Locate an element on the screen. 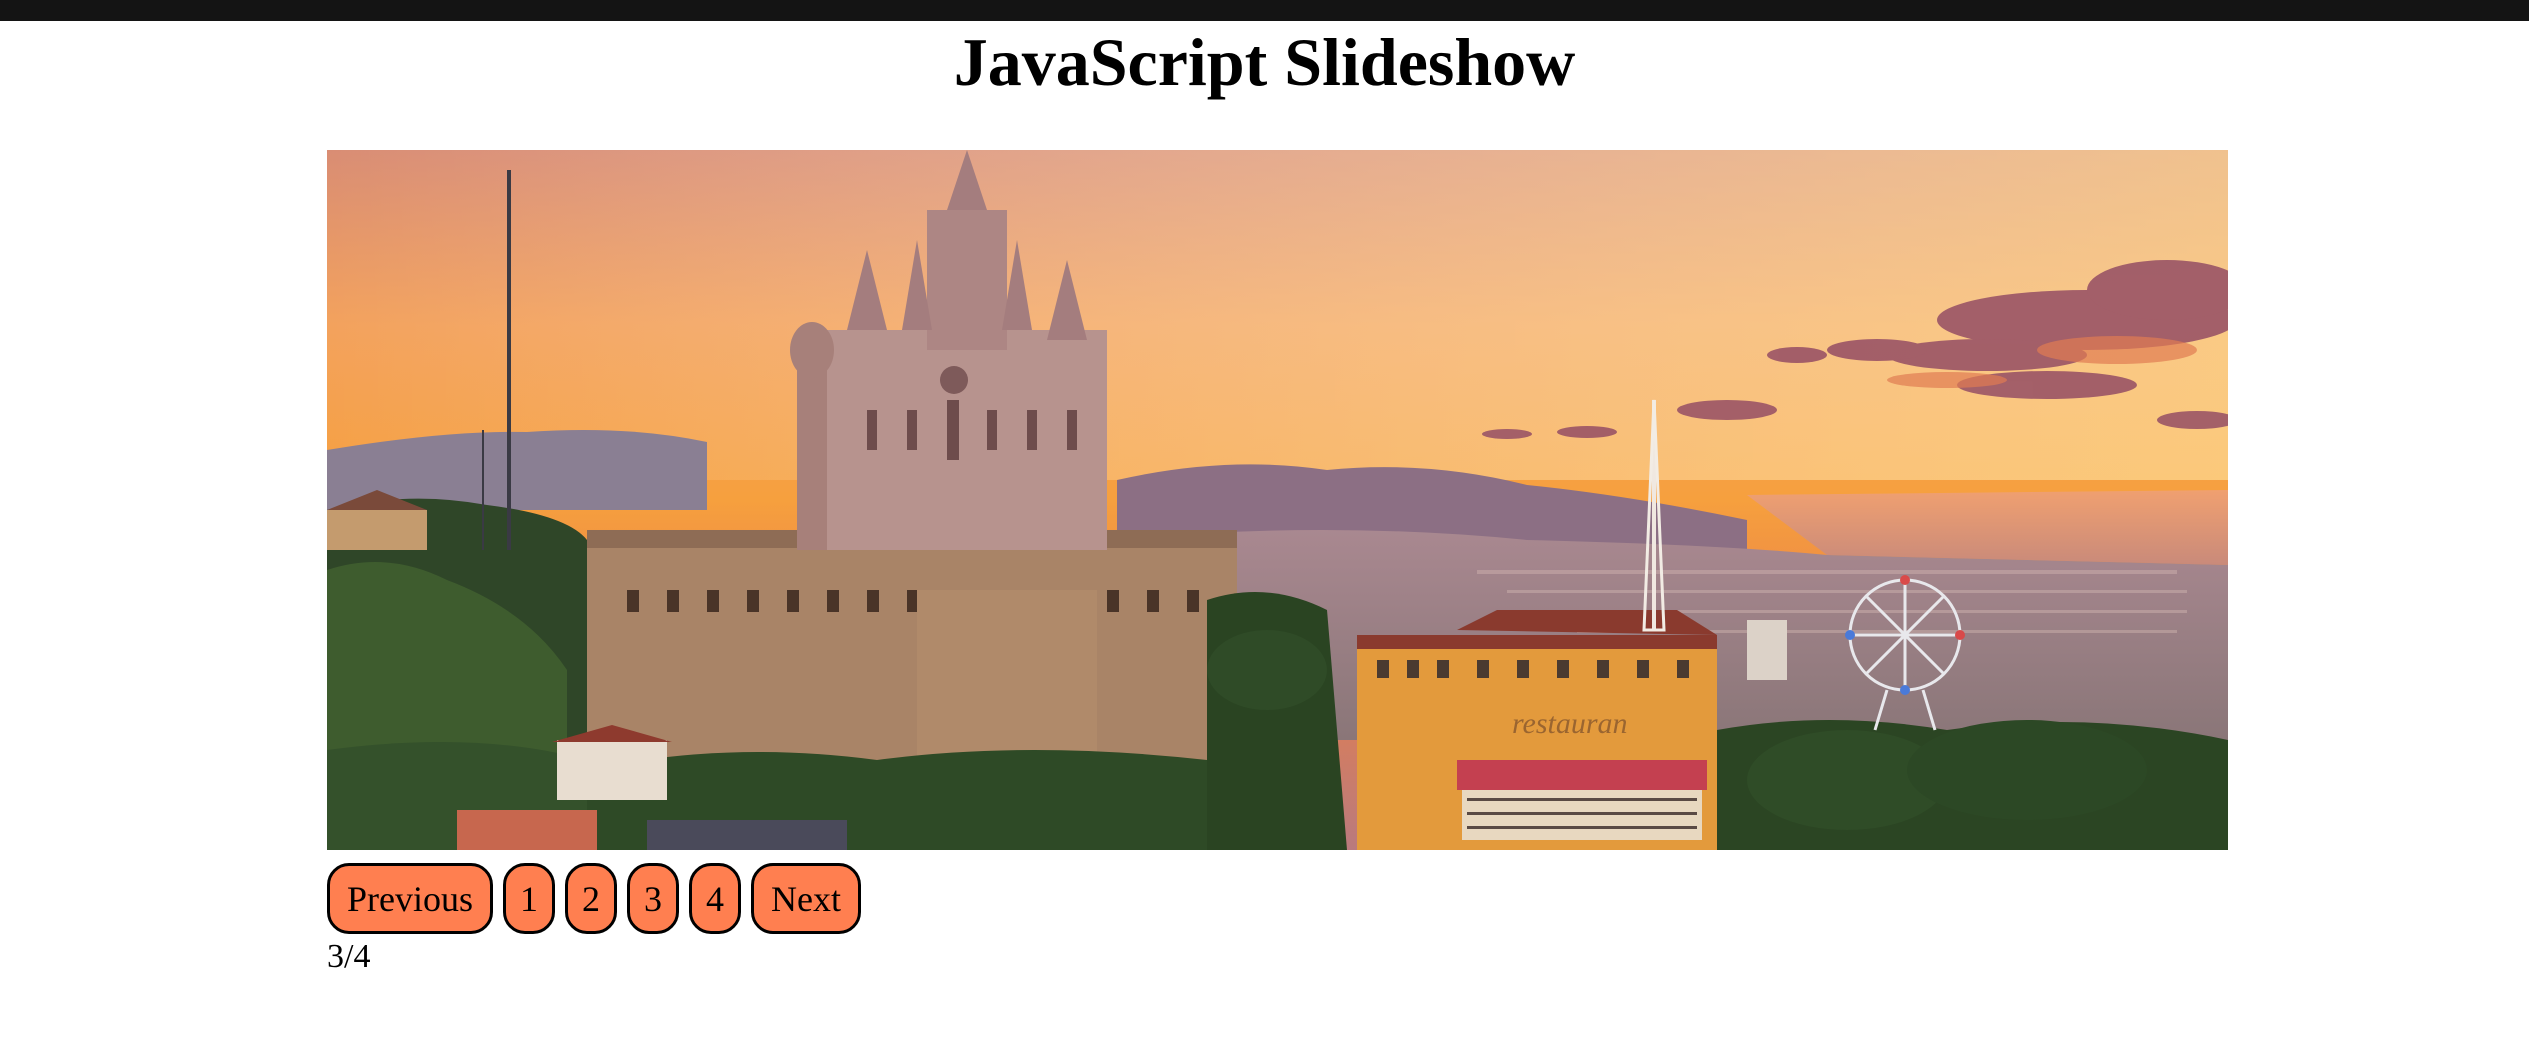 This screenshot has width=2529, height=1041. slide-dot-2: 2 is located at coordinates (591, 898).